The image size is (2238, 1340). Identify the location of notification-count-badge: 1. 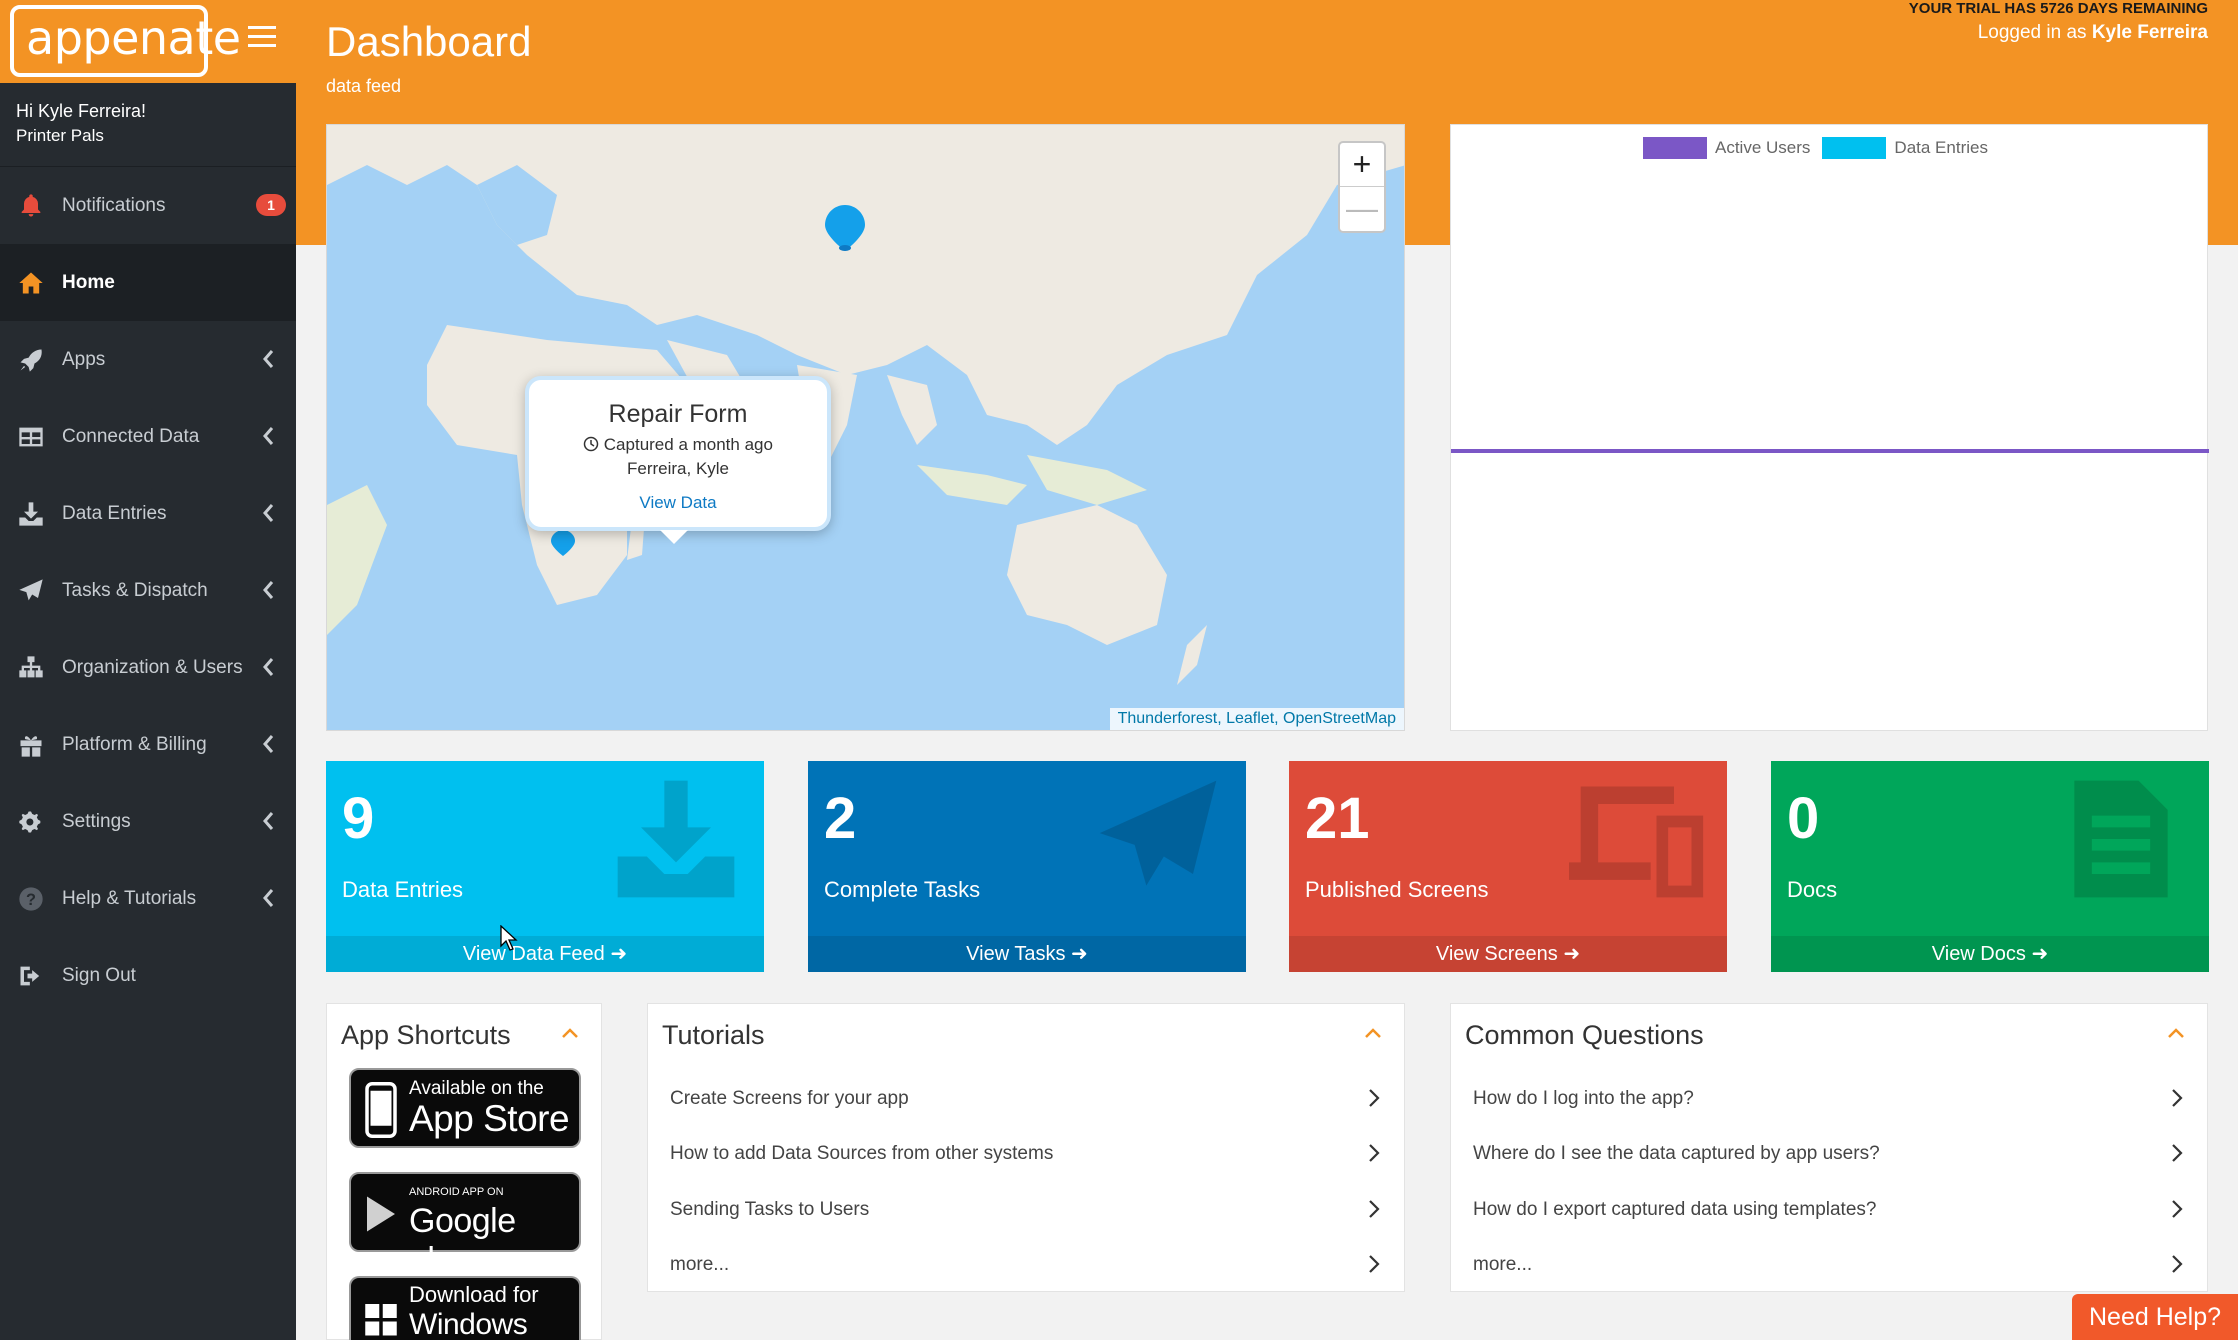
(271, 205).